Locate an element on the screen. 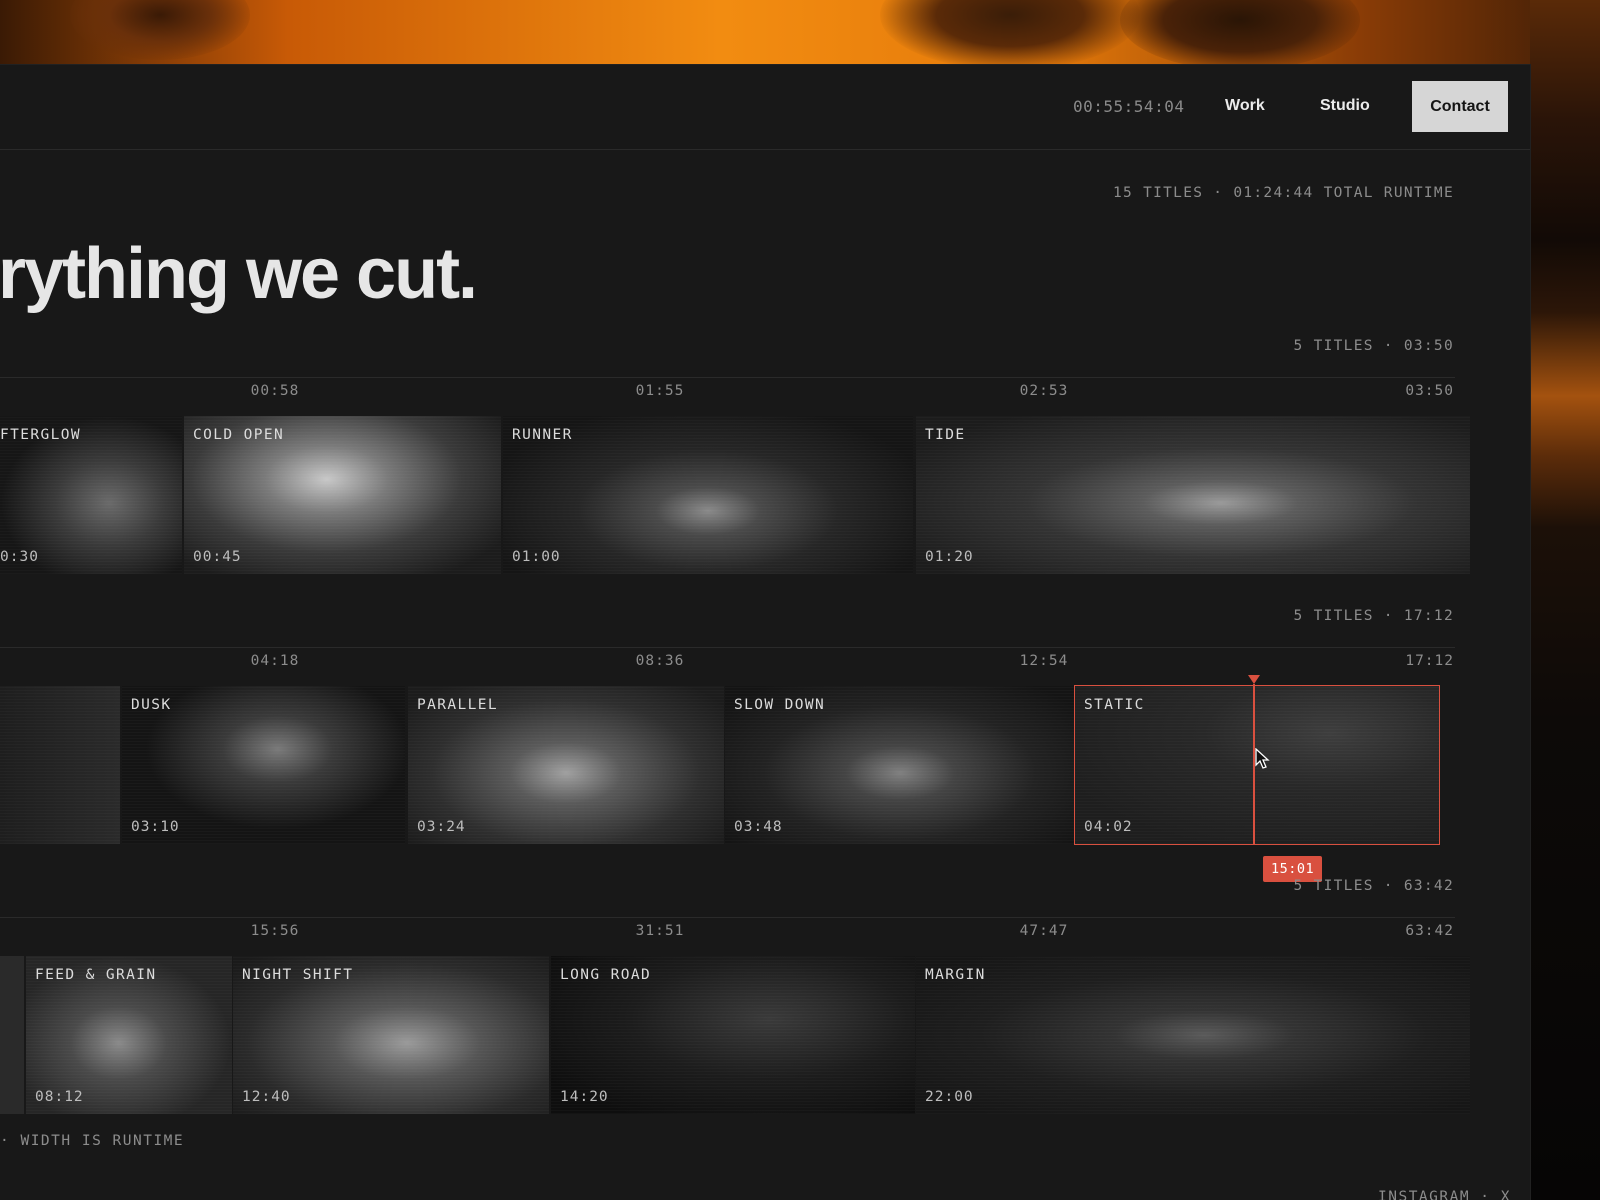 This screenshot has width=1600, height=1200. ruler-tick: 17:12 is located at coordinates (1429, 661).